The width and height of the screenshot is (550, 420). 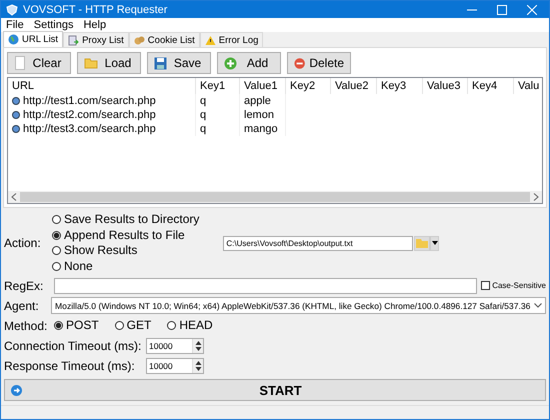 What do you see at coordinates (26, 325) in the screenshot?
I see `method-label: Method:` at bounding box center [26, 325].